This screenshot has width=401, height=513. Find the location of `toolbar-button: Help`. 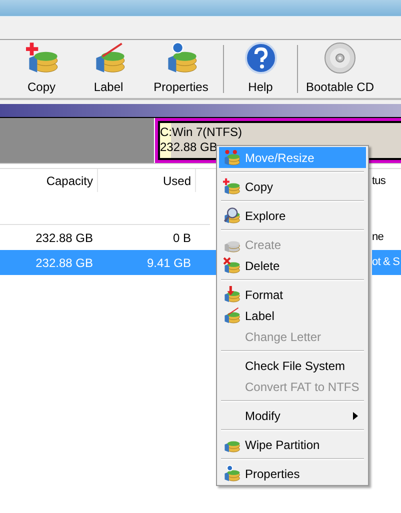

toolbar-button: Help is located at coordinates (260, 69).